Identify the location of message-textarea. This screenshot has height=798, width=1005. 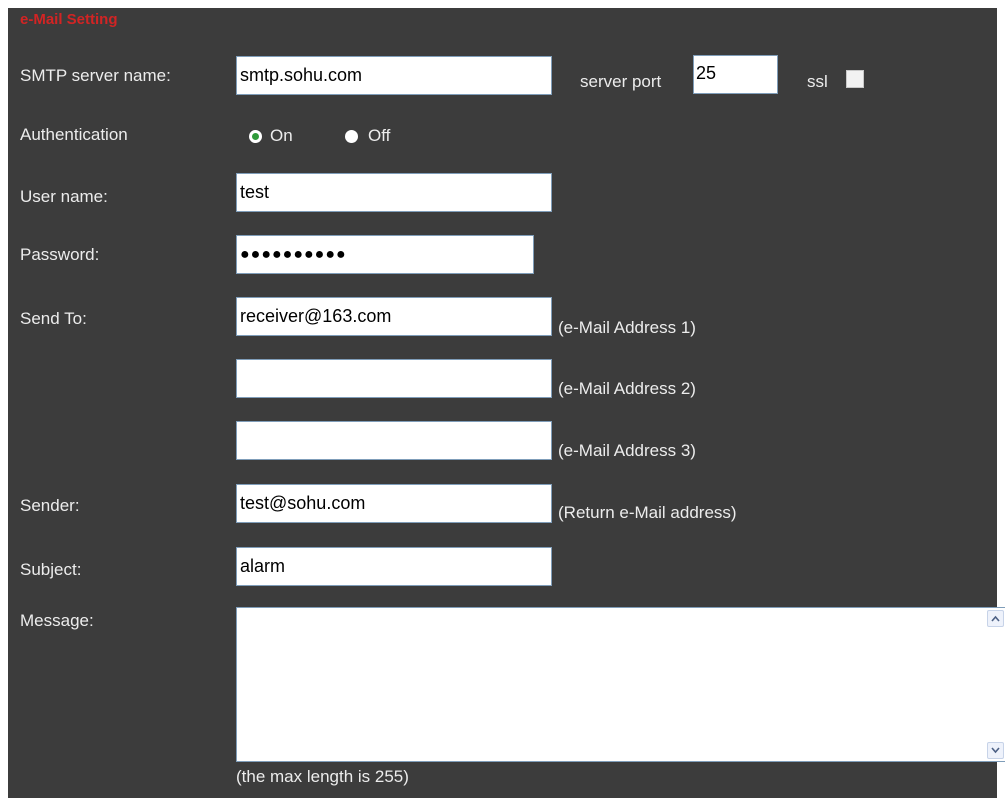
(620, 684).